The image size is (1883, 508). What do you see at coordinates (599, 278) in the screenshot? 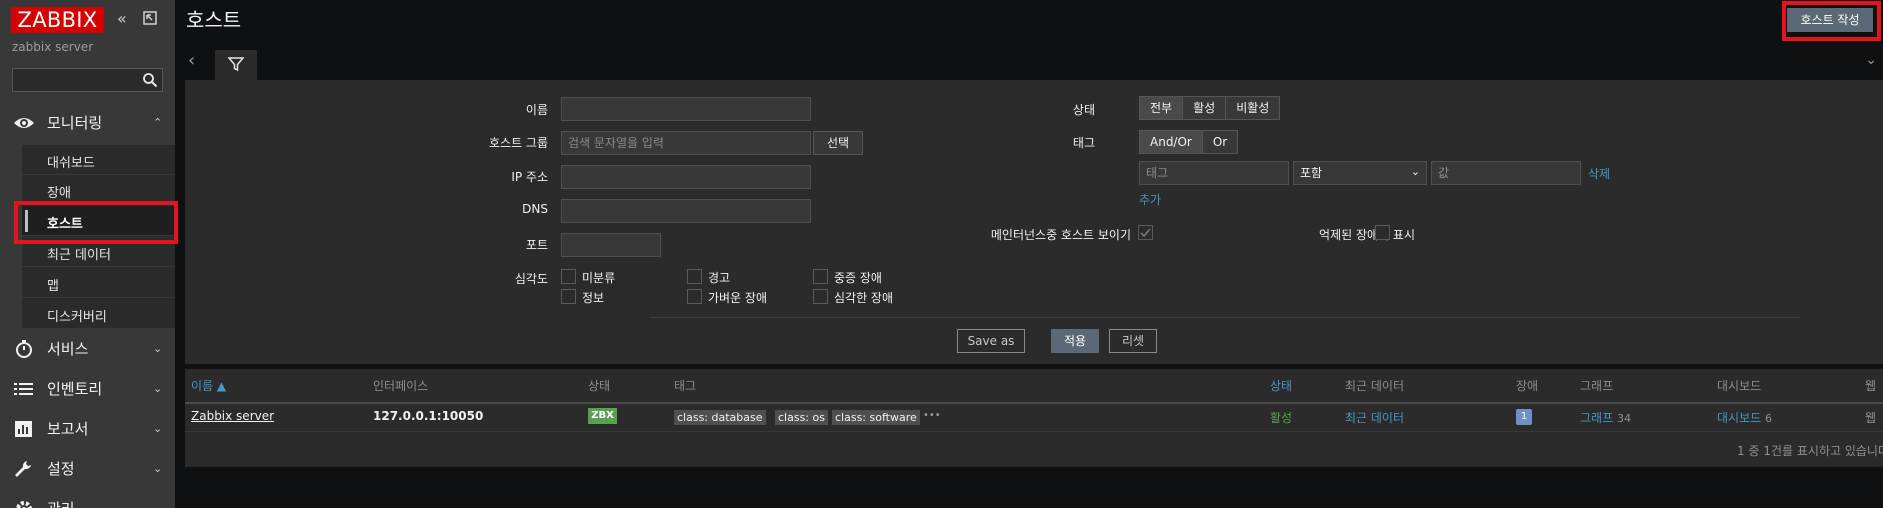
I see `severity-not-classified-label: 미분류` at bounding box center [599, 278].